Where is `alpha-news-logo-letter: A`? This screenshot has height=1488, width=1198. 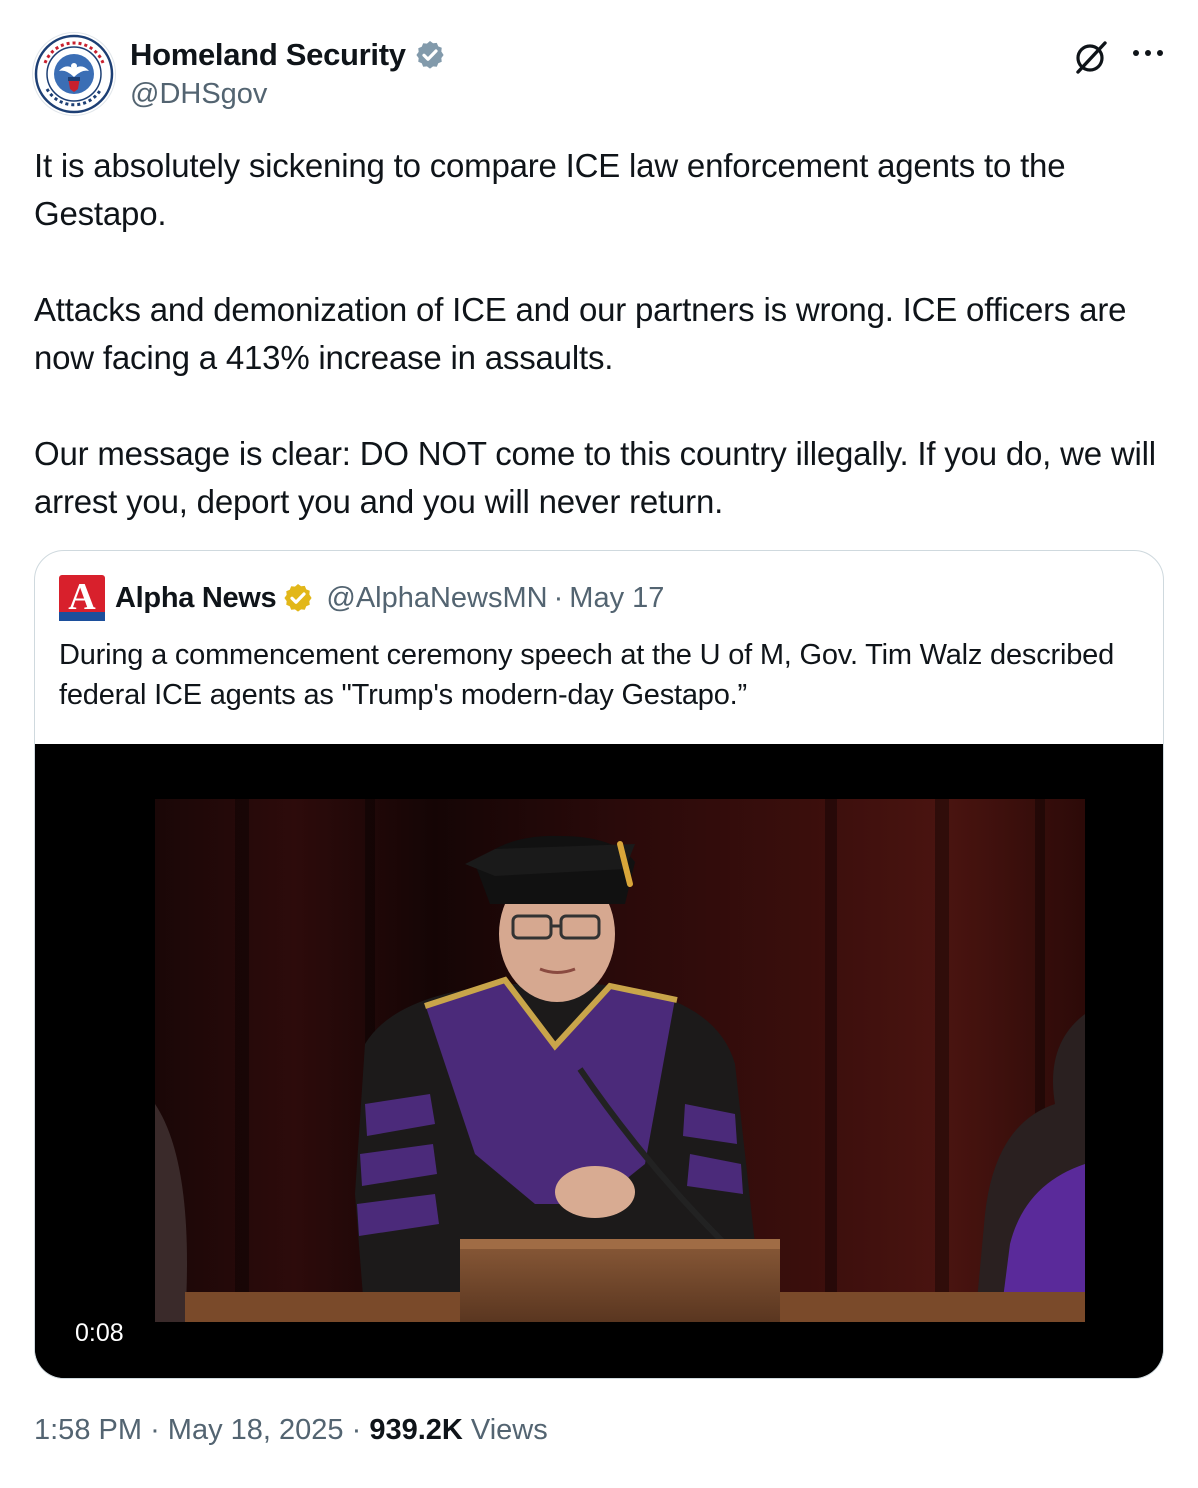 alpha-news-logo-letter: A is located at coordinates (82, 597).